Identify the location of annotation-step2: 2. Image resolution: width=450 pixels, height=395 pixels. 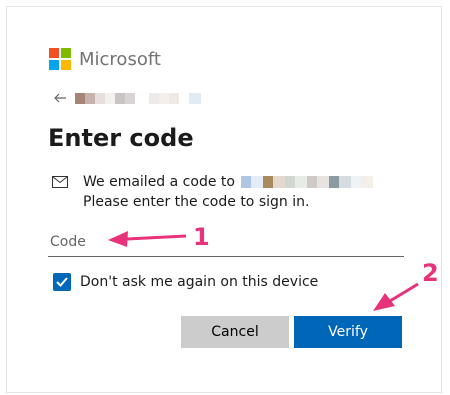
(430, 273).